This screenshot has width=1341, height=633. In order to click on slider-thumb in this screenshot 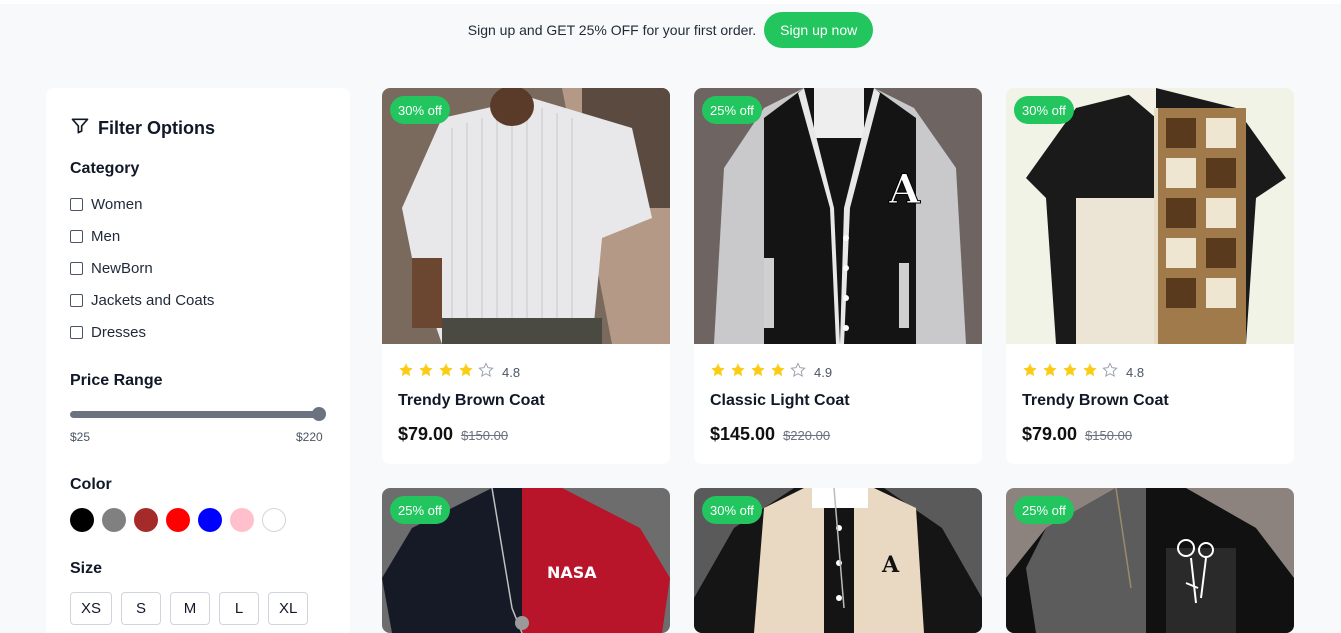, I will do `click(319, 414)`.